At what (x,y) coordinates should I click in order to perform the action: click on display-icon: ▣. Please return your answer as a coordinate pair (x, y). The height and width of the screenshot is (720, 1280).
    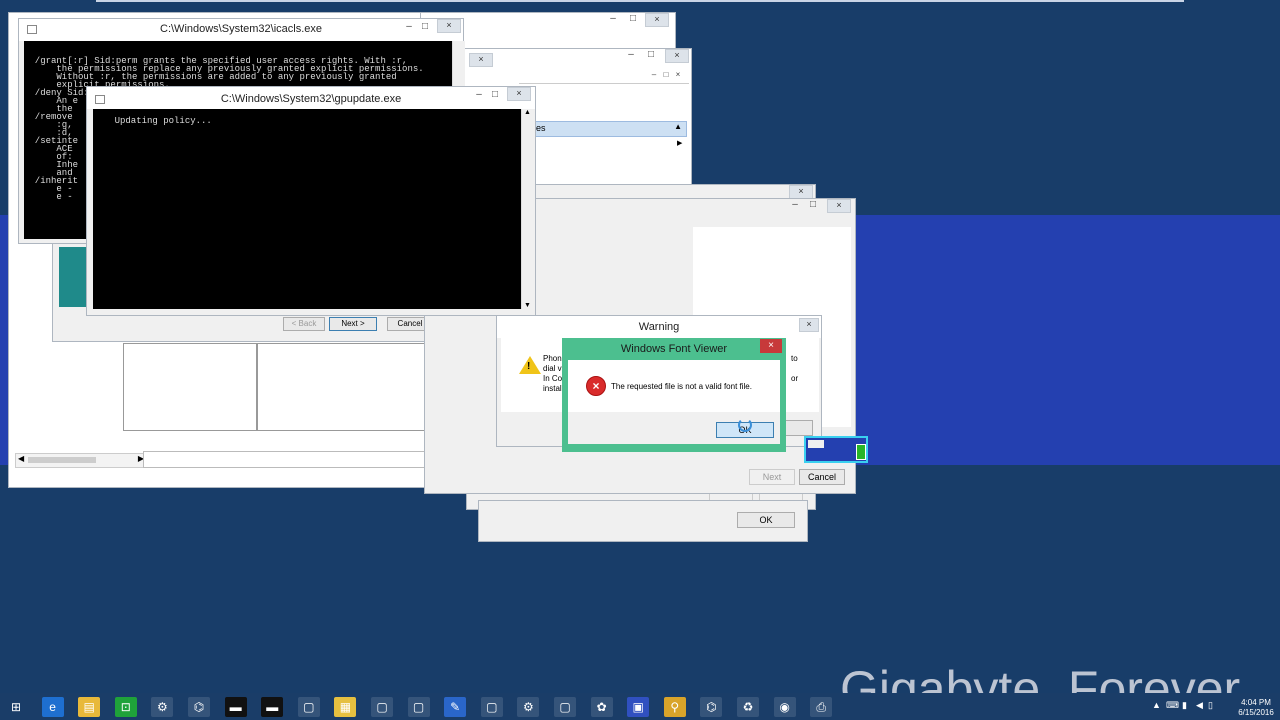
    Looking at the image, I should click on (638, 707).